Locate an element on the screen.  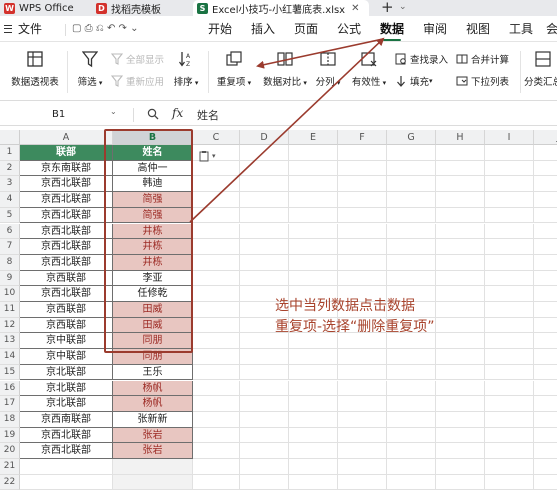
dept-cell: 京中联部 is located at coordinates (66, 357).